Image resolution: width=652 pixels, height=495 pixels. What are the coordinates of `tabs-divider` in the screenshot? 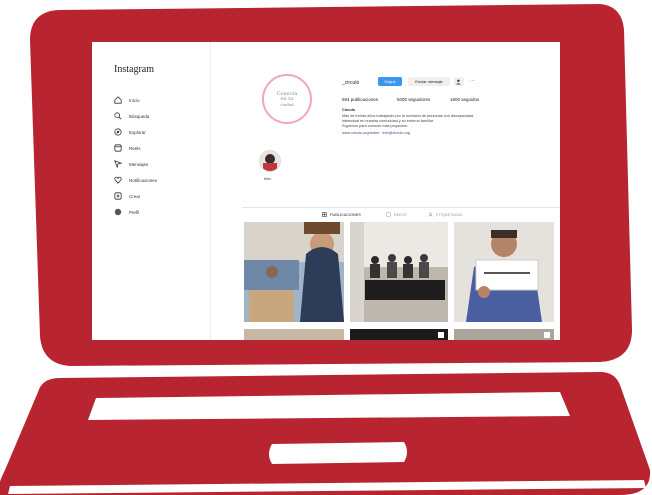 It's located at (401, 207).